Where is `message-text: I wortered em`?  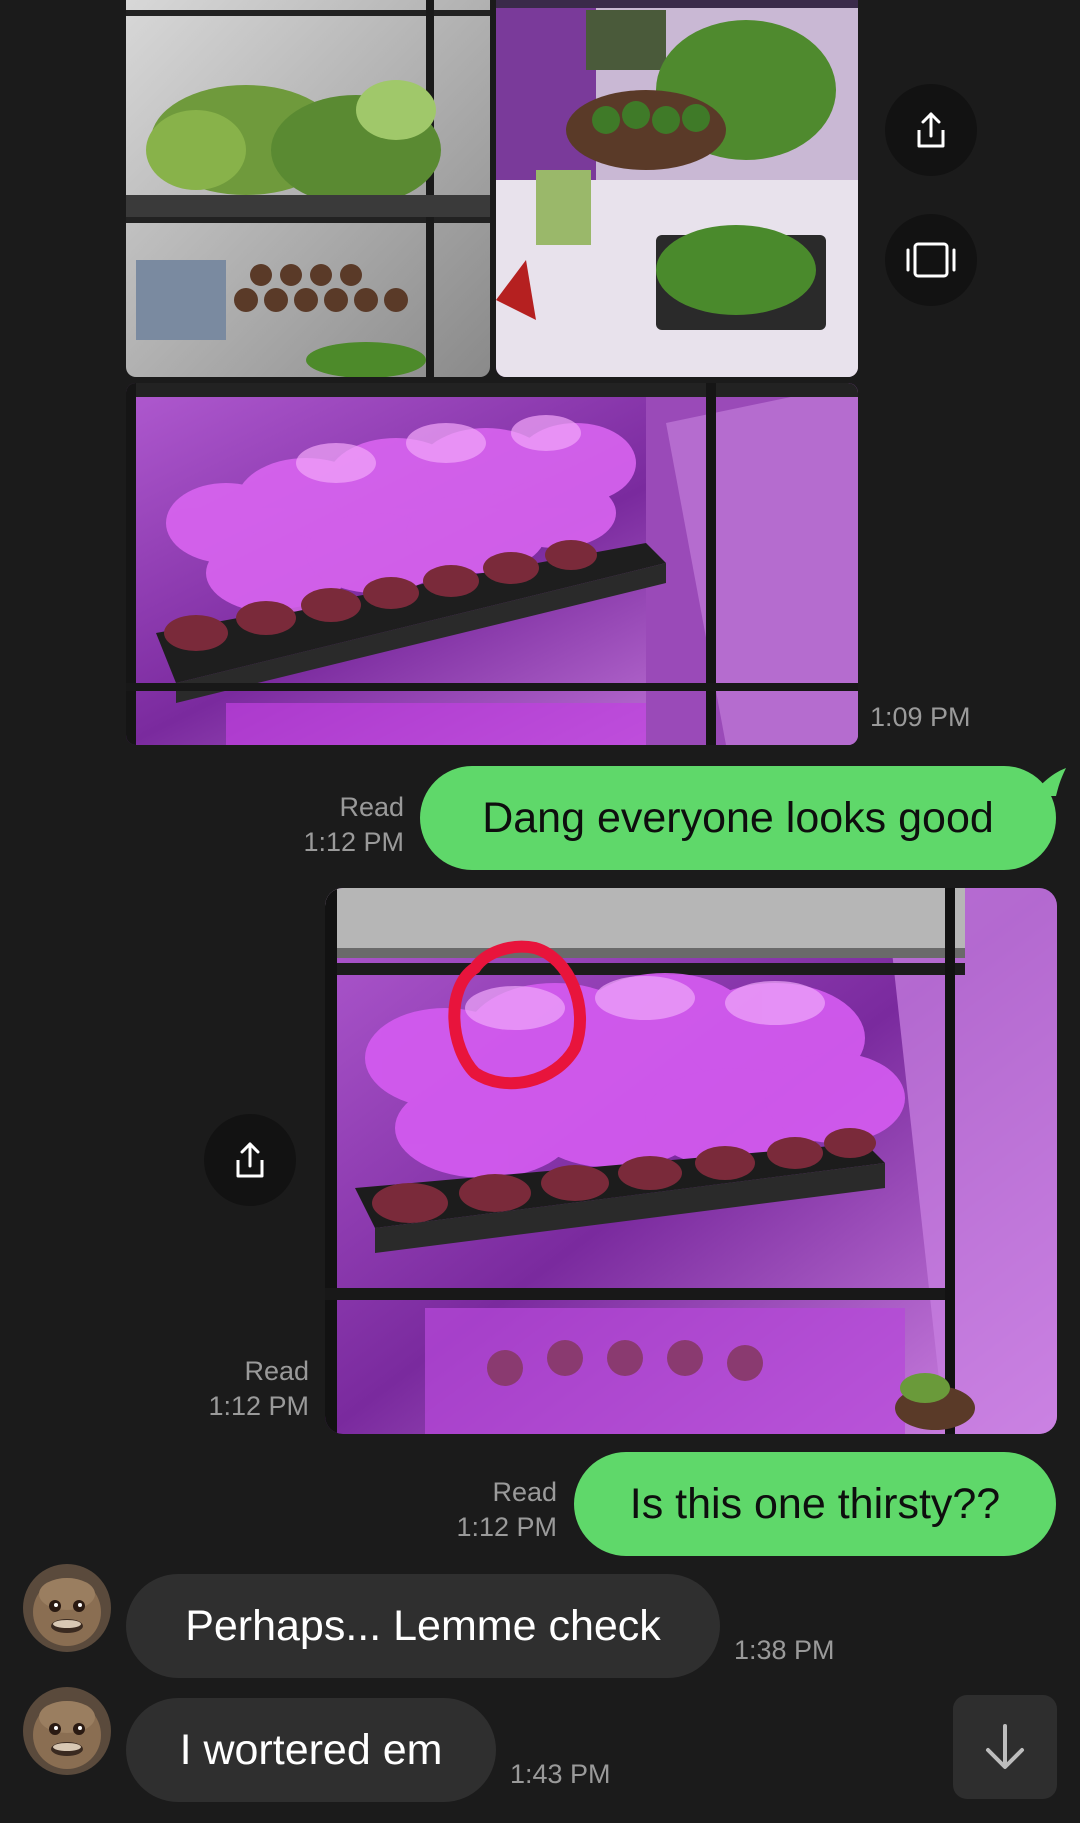 message-text: I wortered em is located at coordinates (311, 1749).